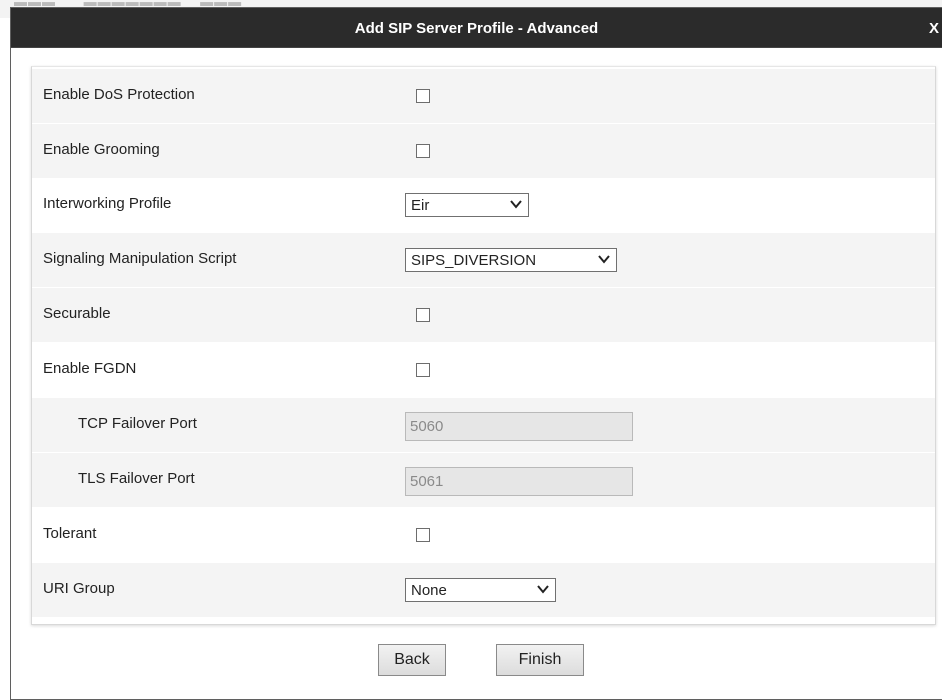  What do you see at coordinates (519, 426) in the screenshot?
I see `input-tcp-failover-port: 5060` at bounding box center [519, 426].